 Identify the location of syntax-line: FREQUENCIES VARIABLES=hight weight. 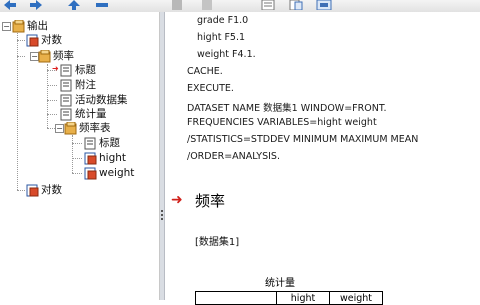
(282, 122).